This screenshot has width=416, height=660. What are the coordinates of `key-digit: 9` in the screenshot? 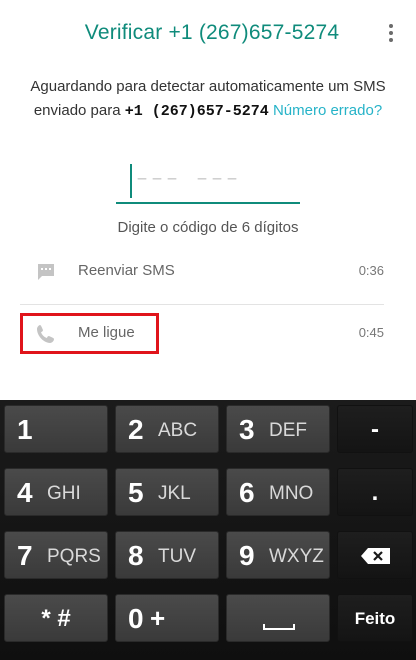 It's located at (247, 555).